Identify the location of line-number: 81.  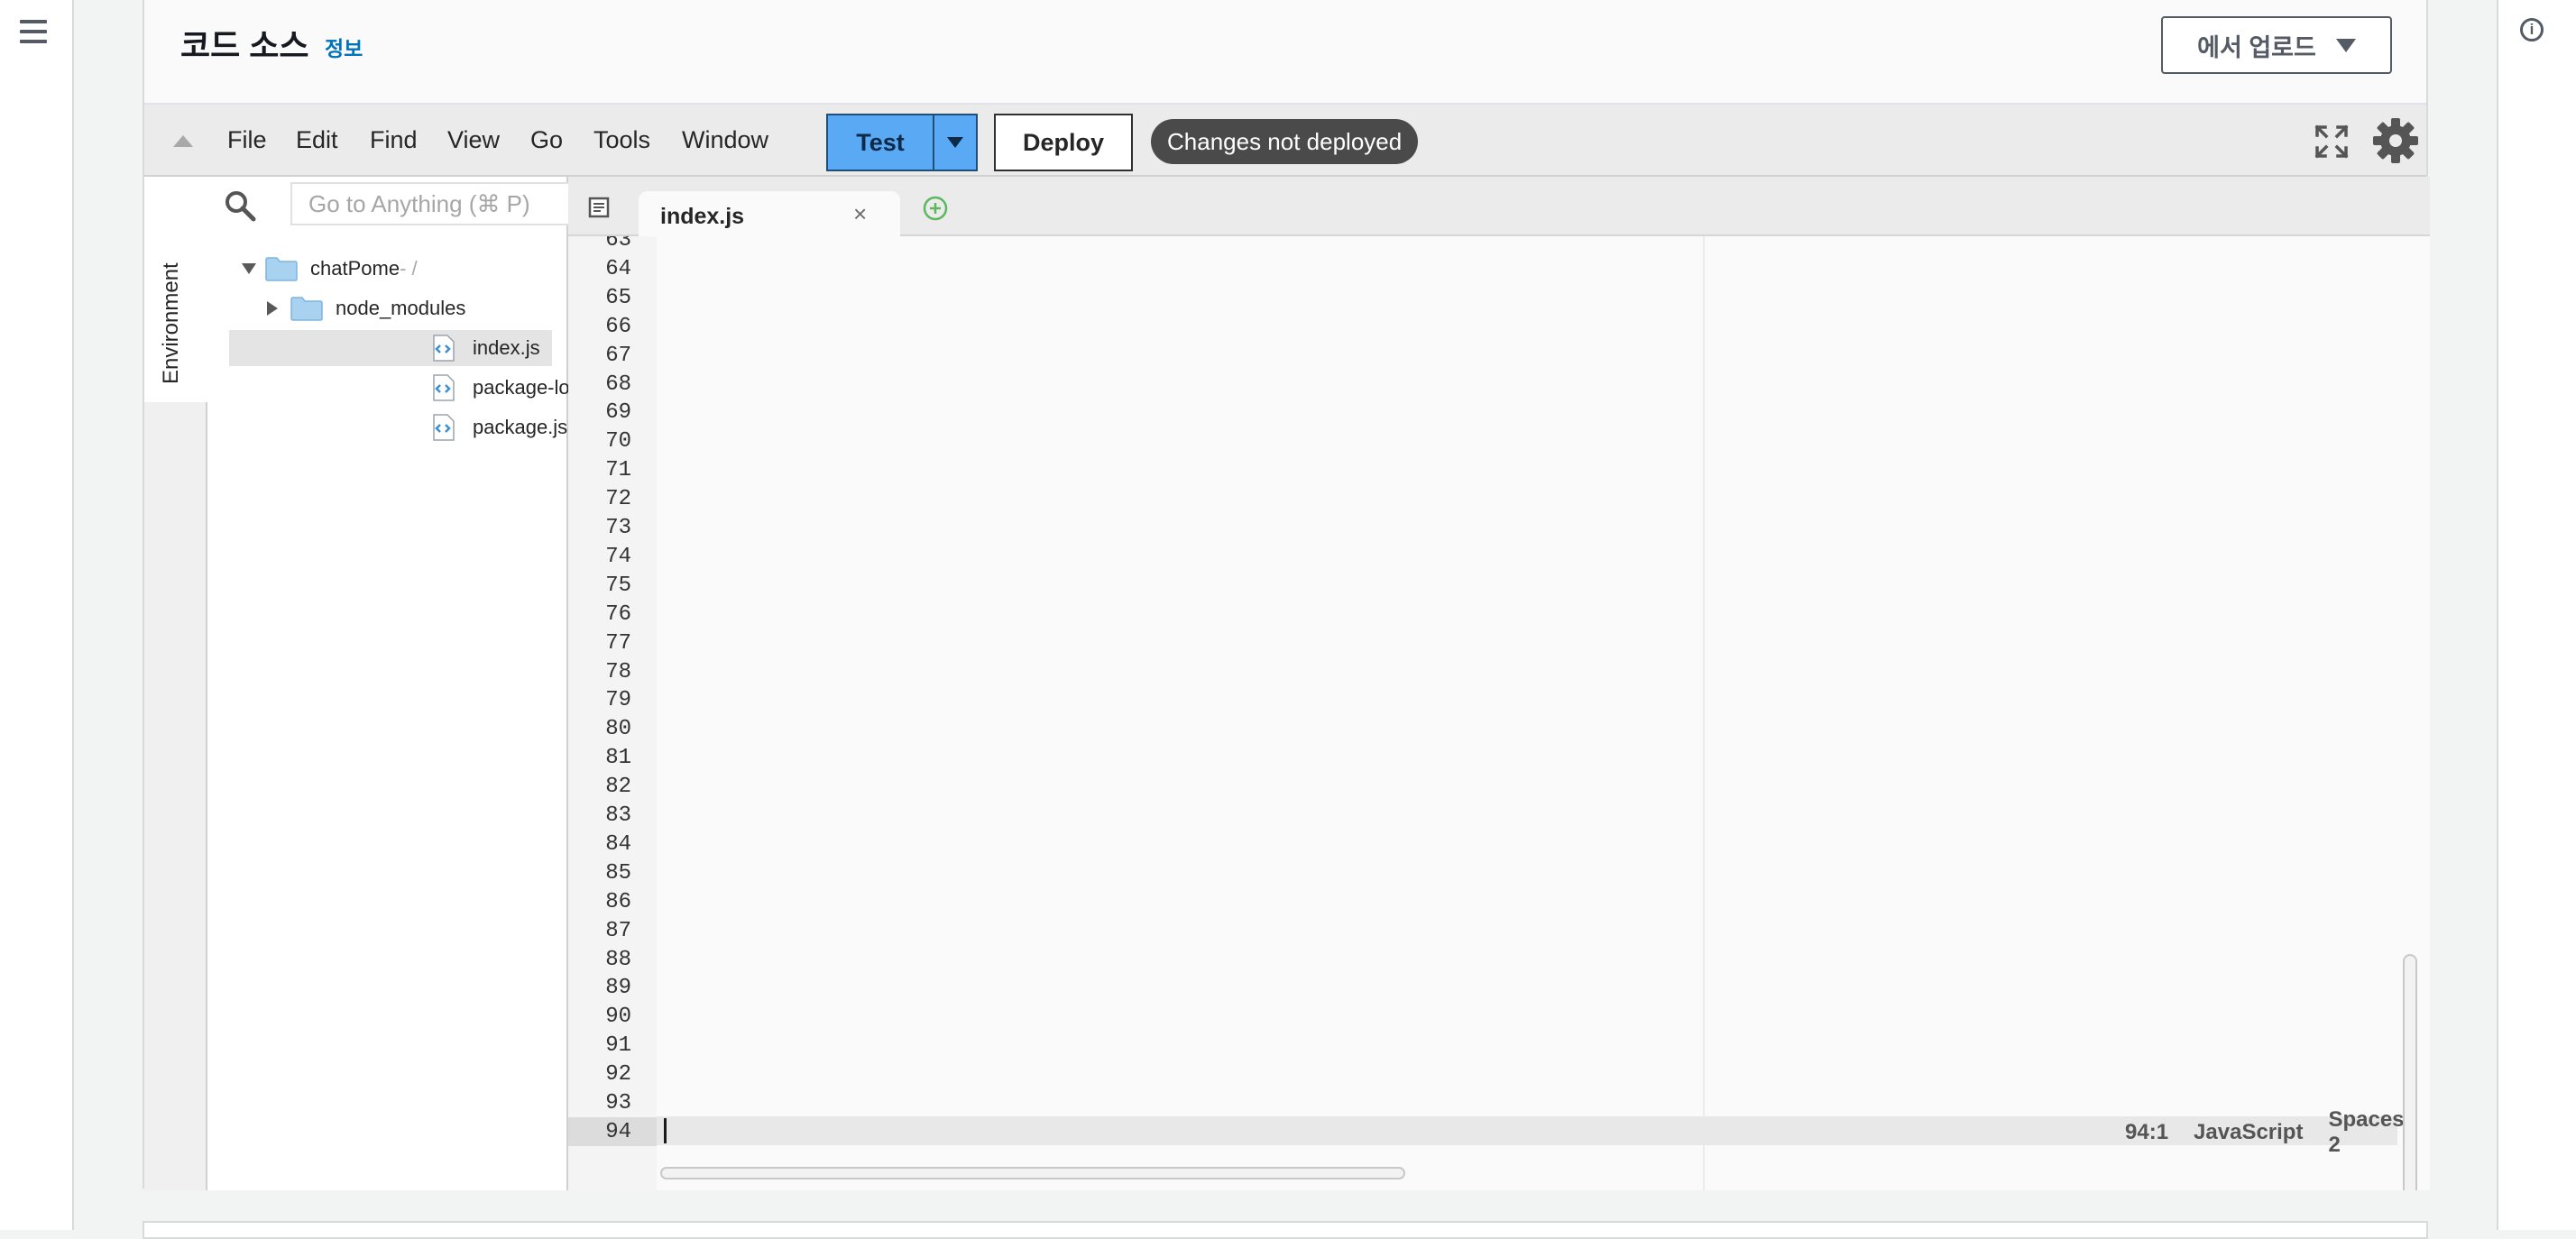
(618, 758).